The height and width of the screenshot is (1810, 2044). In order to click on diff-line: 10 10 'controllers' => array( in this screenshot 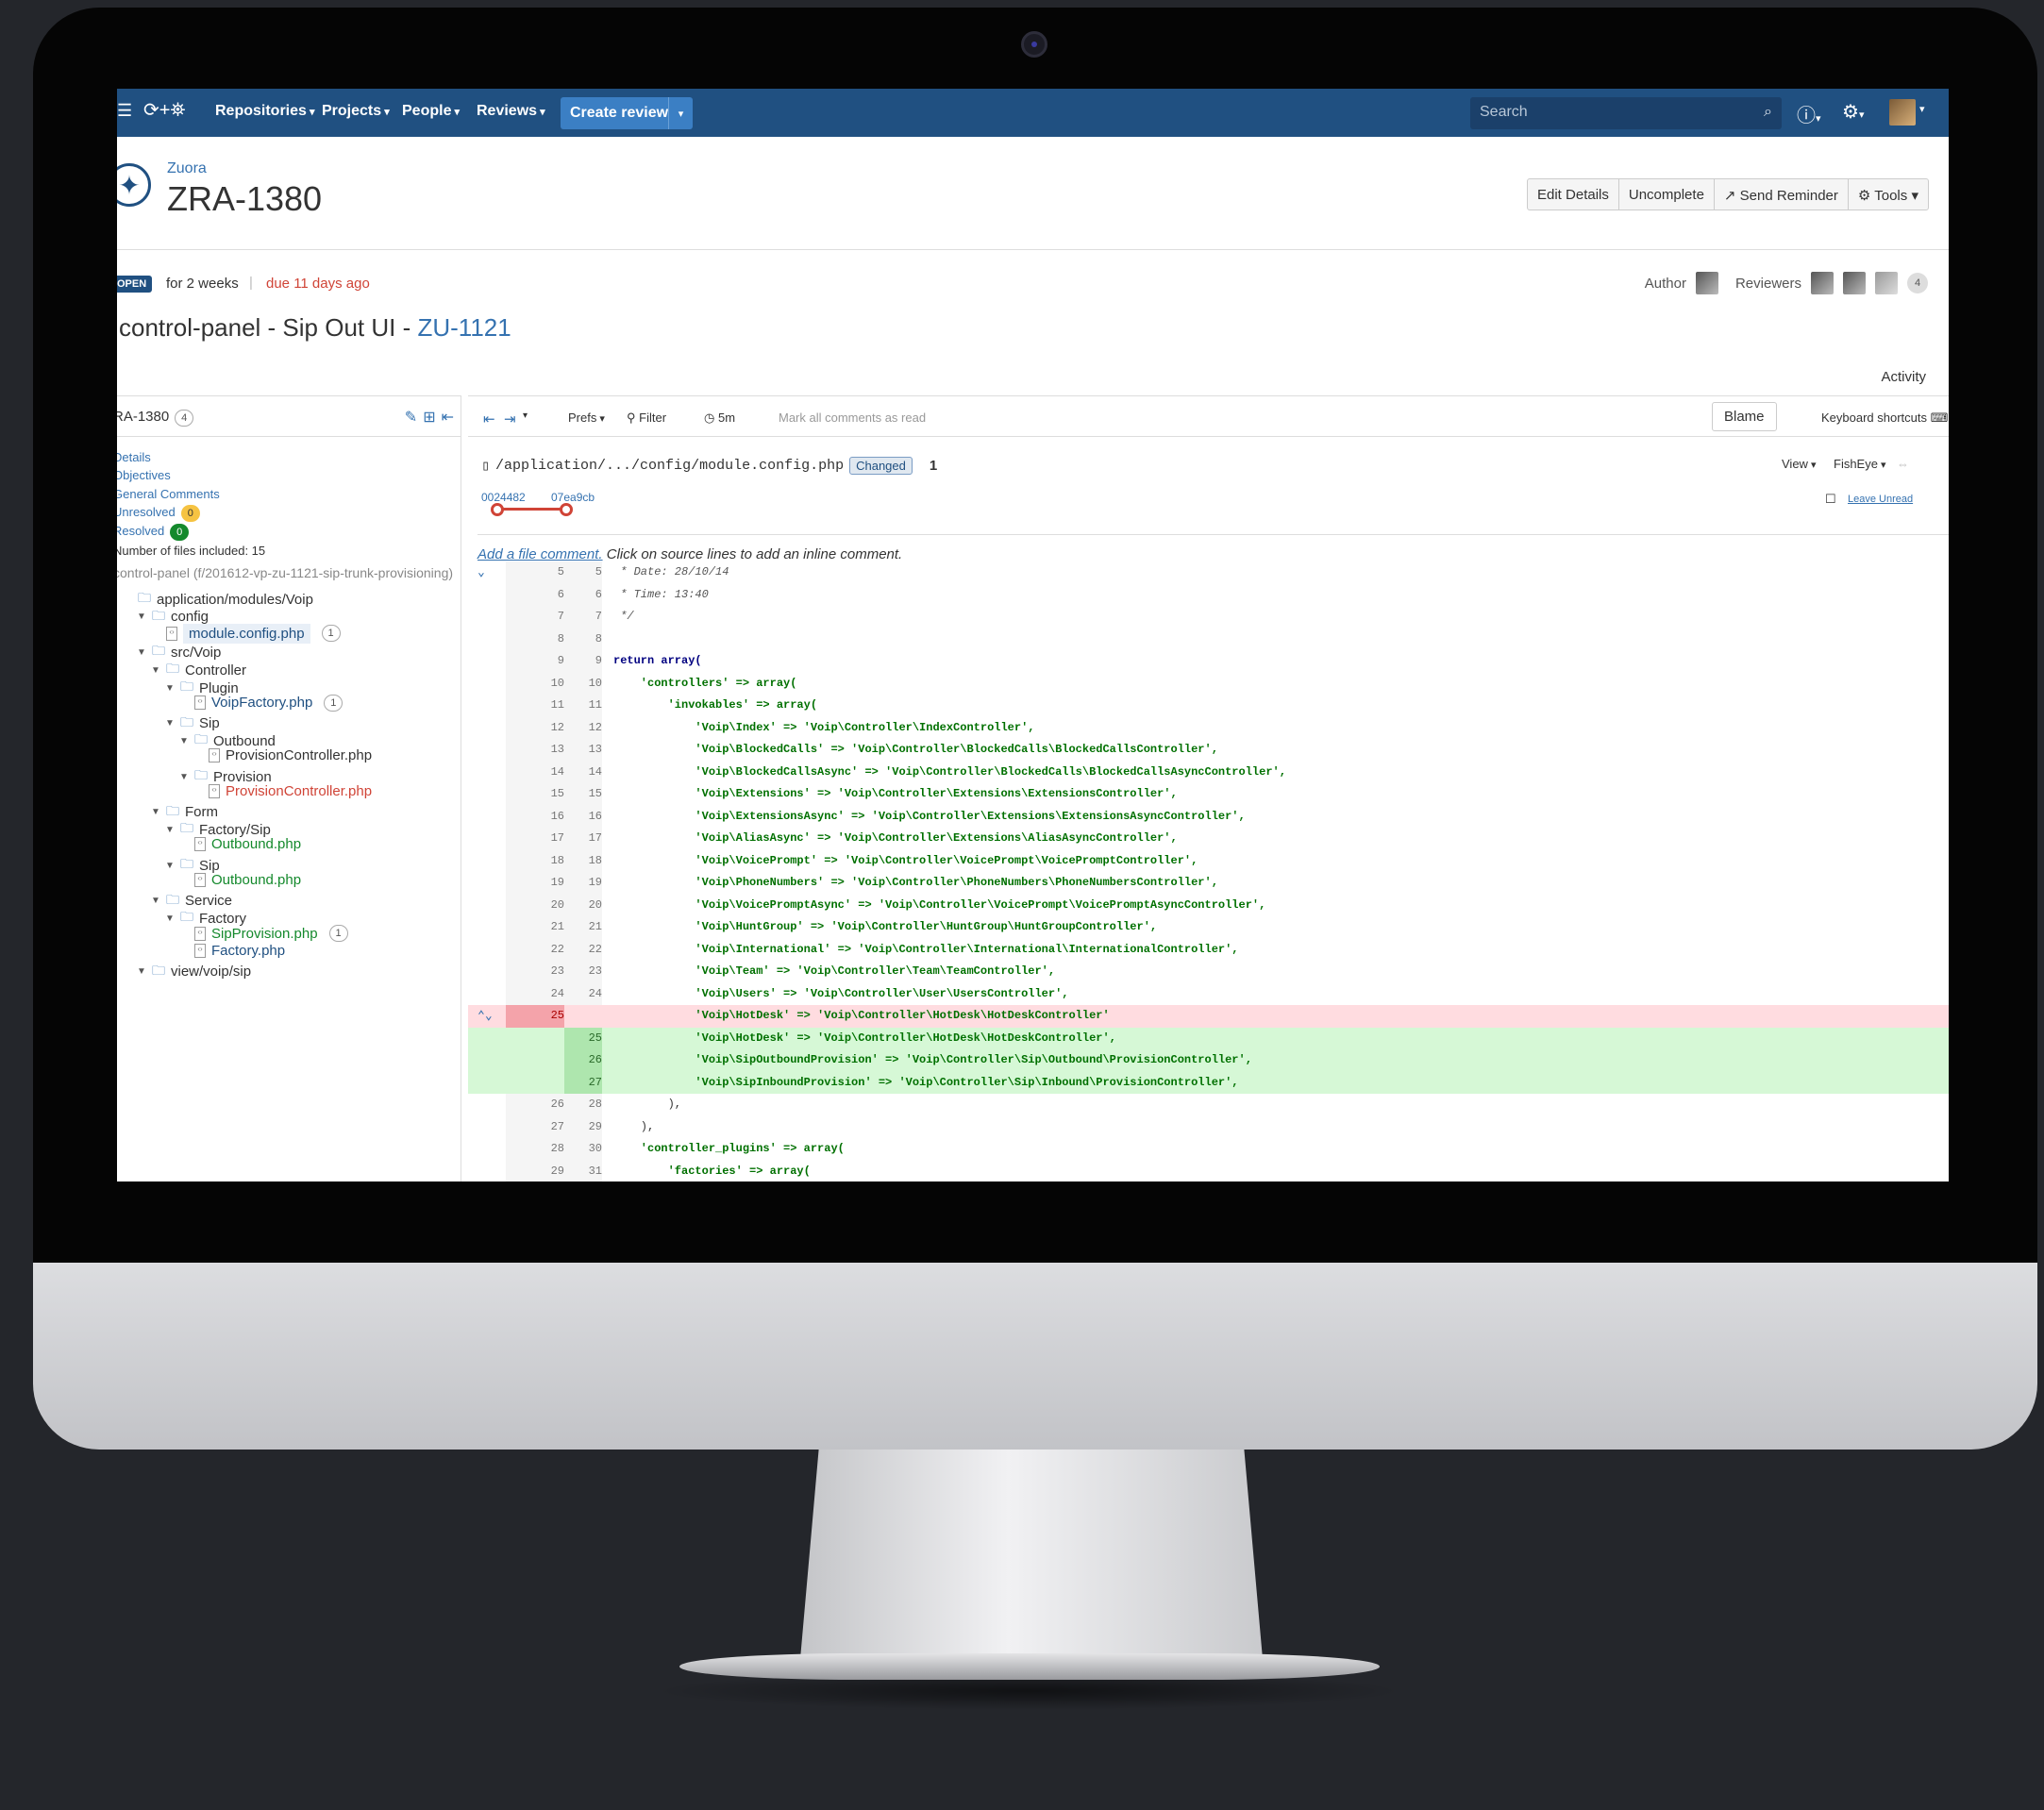, I will do `click(1208, 684)`.